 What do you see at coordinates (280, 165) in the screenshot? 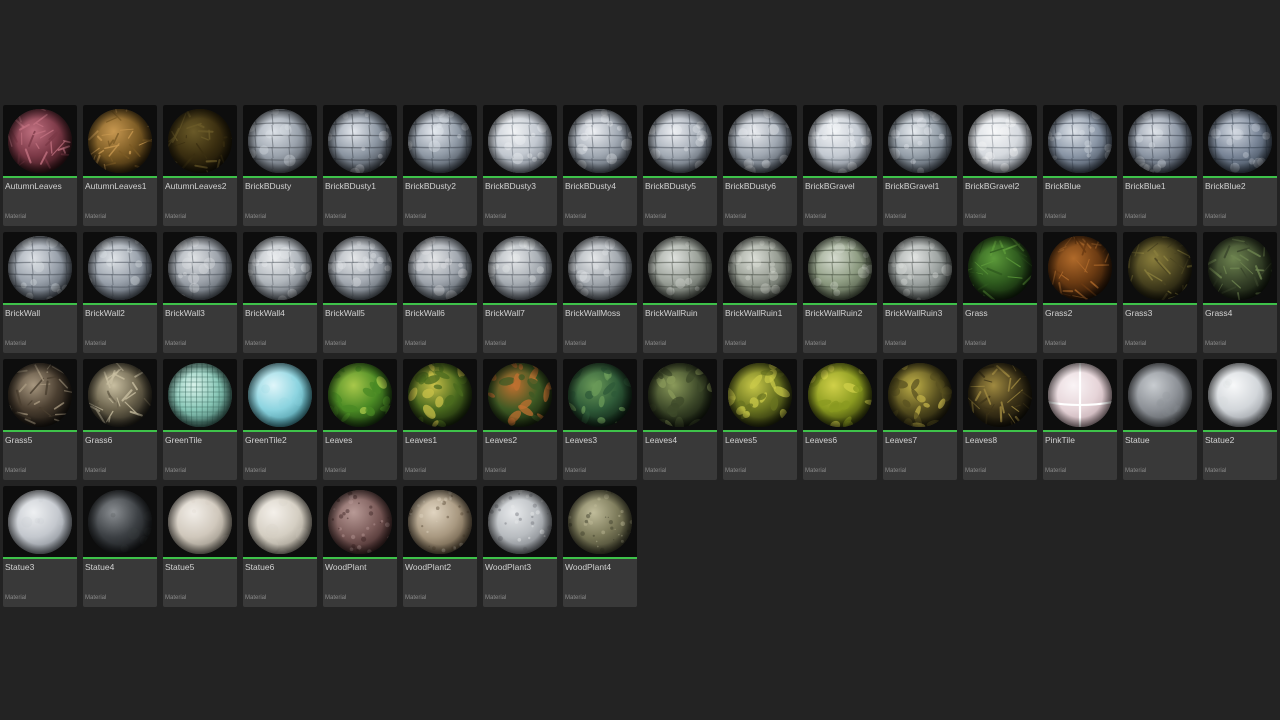
I see `asset-tile-brickbdusty: BrickBDusty Material` at bounding box center [280, 165].